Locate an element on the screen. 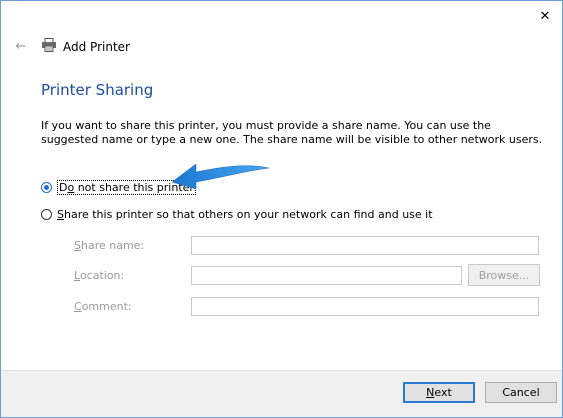 The image size is (563, 418). share-radio is located at coordinates (46, 214).